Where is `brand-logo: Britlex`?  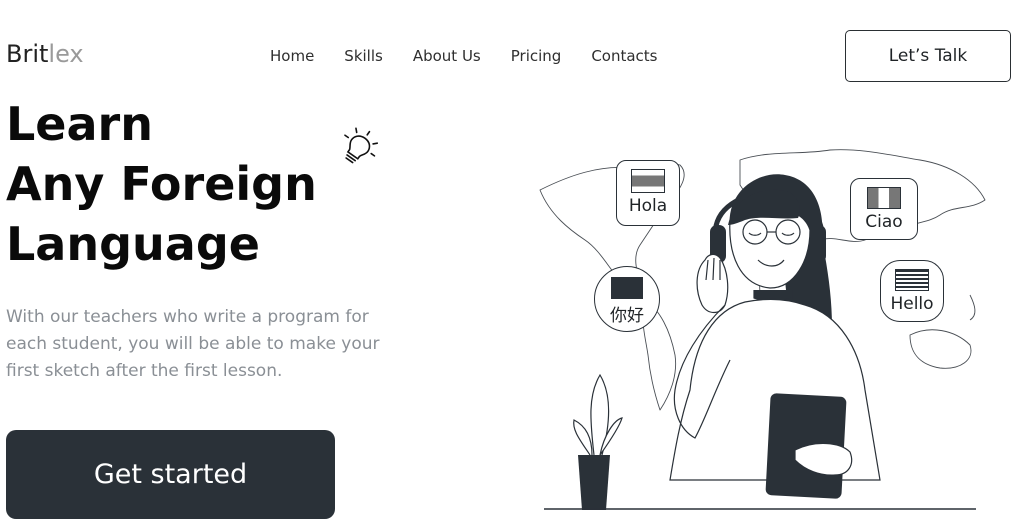
brand-logo: Britlex is located at coordinates (45, 54).